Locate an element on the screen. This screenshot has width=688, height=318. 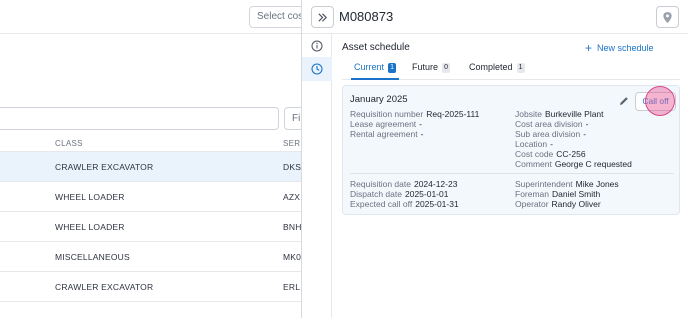
field-cost-code: Cost code CC-256 is located at coordinates (550, 154).